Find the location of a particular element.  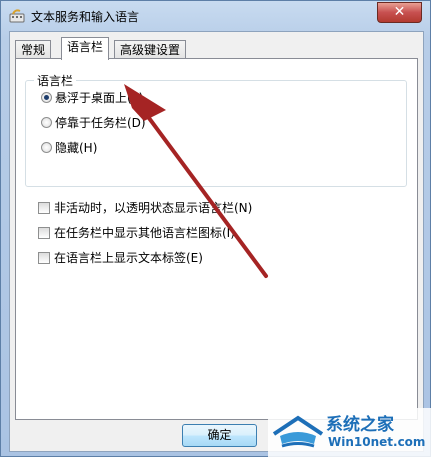

tab-language-bar: 语言栏 is located at coordinates (85, 48).